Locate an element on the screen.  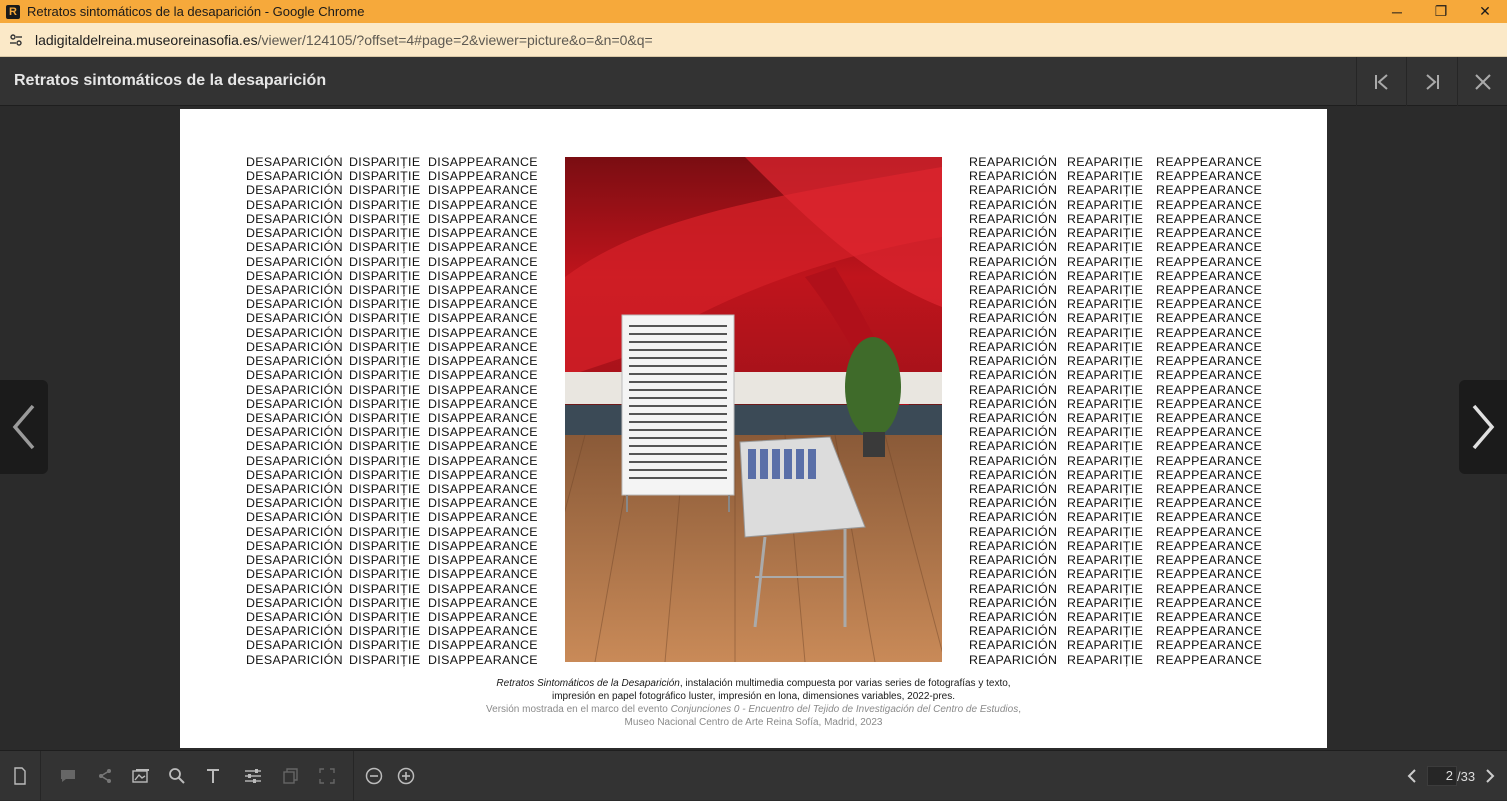
fullscreen-icon is located at coordinates (327, 776).